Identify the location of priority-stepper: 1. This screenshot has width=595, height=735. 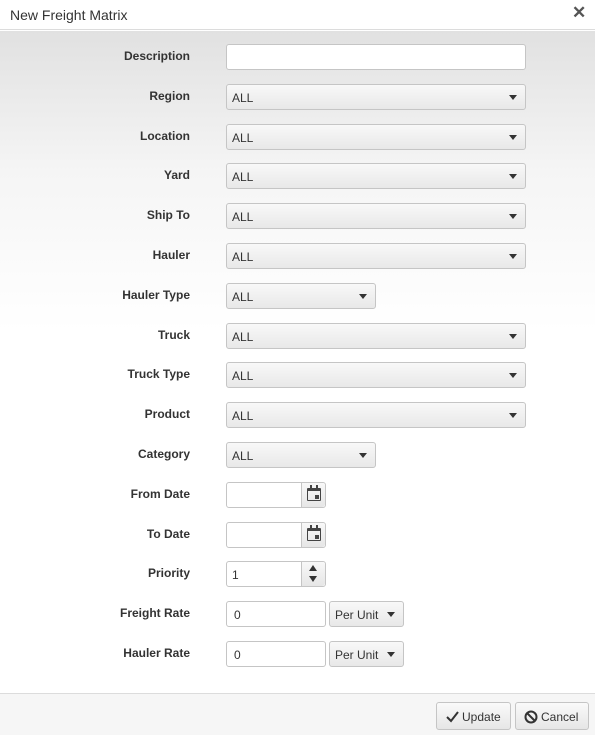
(276, 574).